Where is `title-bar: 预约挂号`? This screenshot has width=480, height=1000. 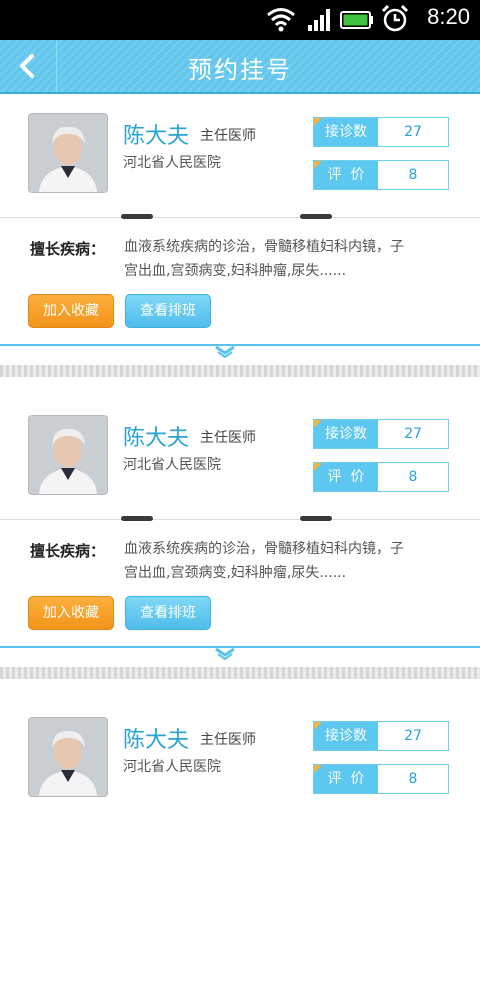 title-bar: 预约挂号 is located at coordinates (240, 67).